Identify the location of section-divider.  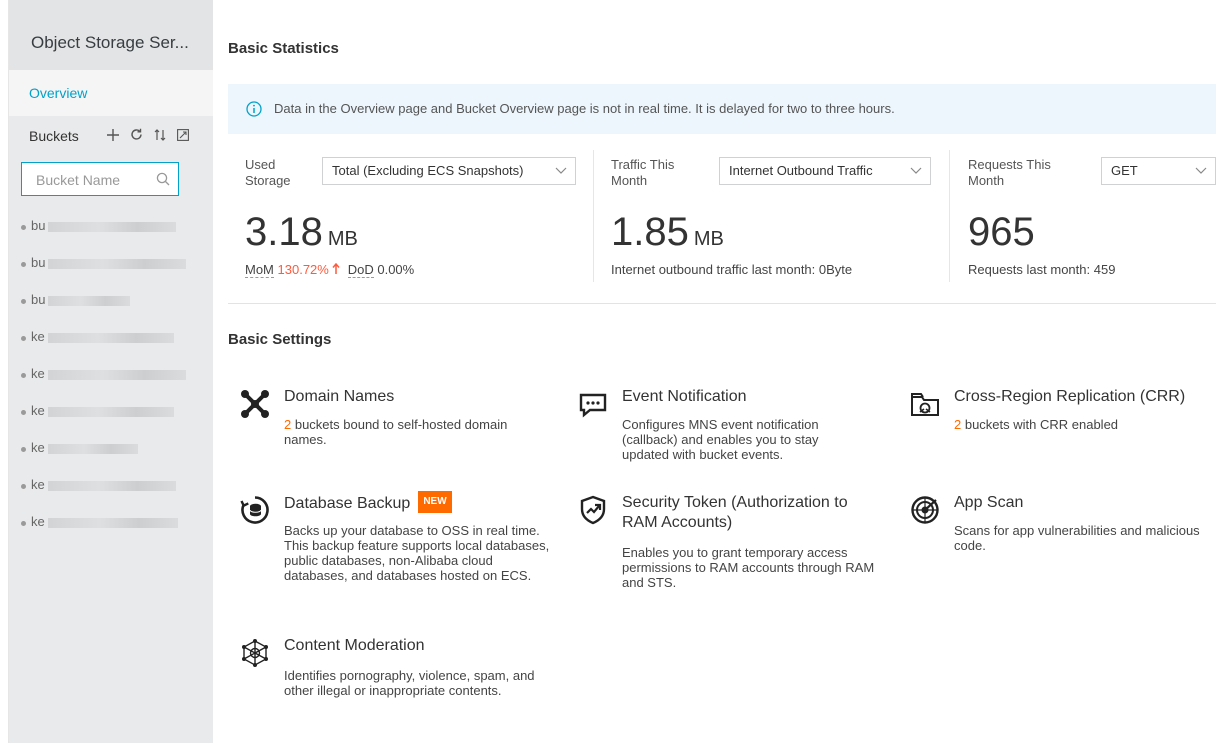
(722, 303).